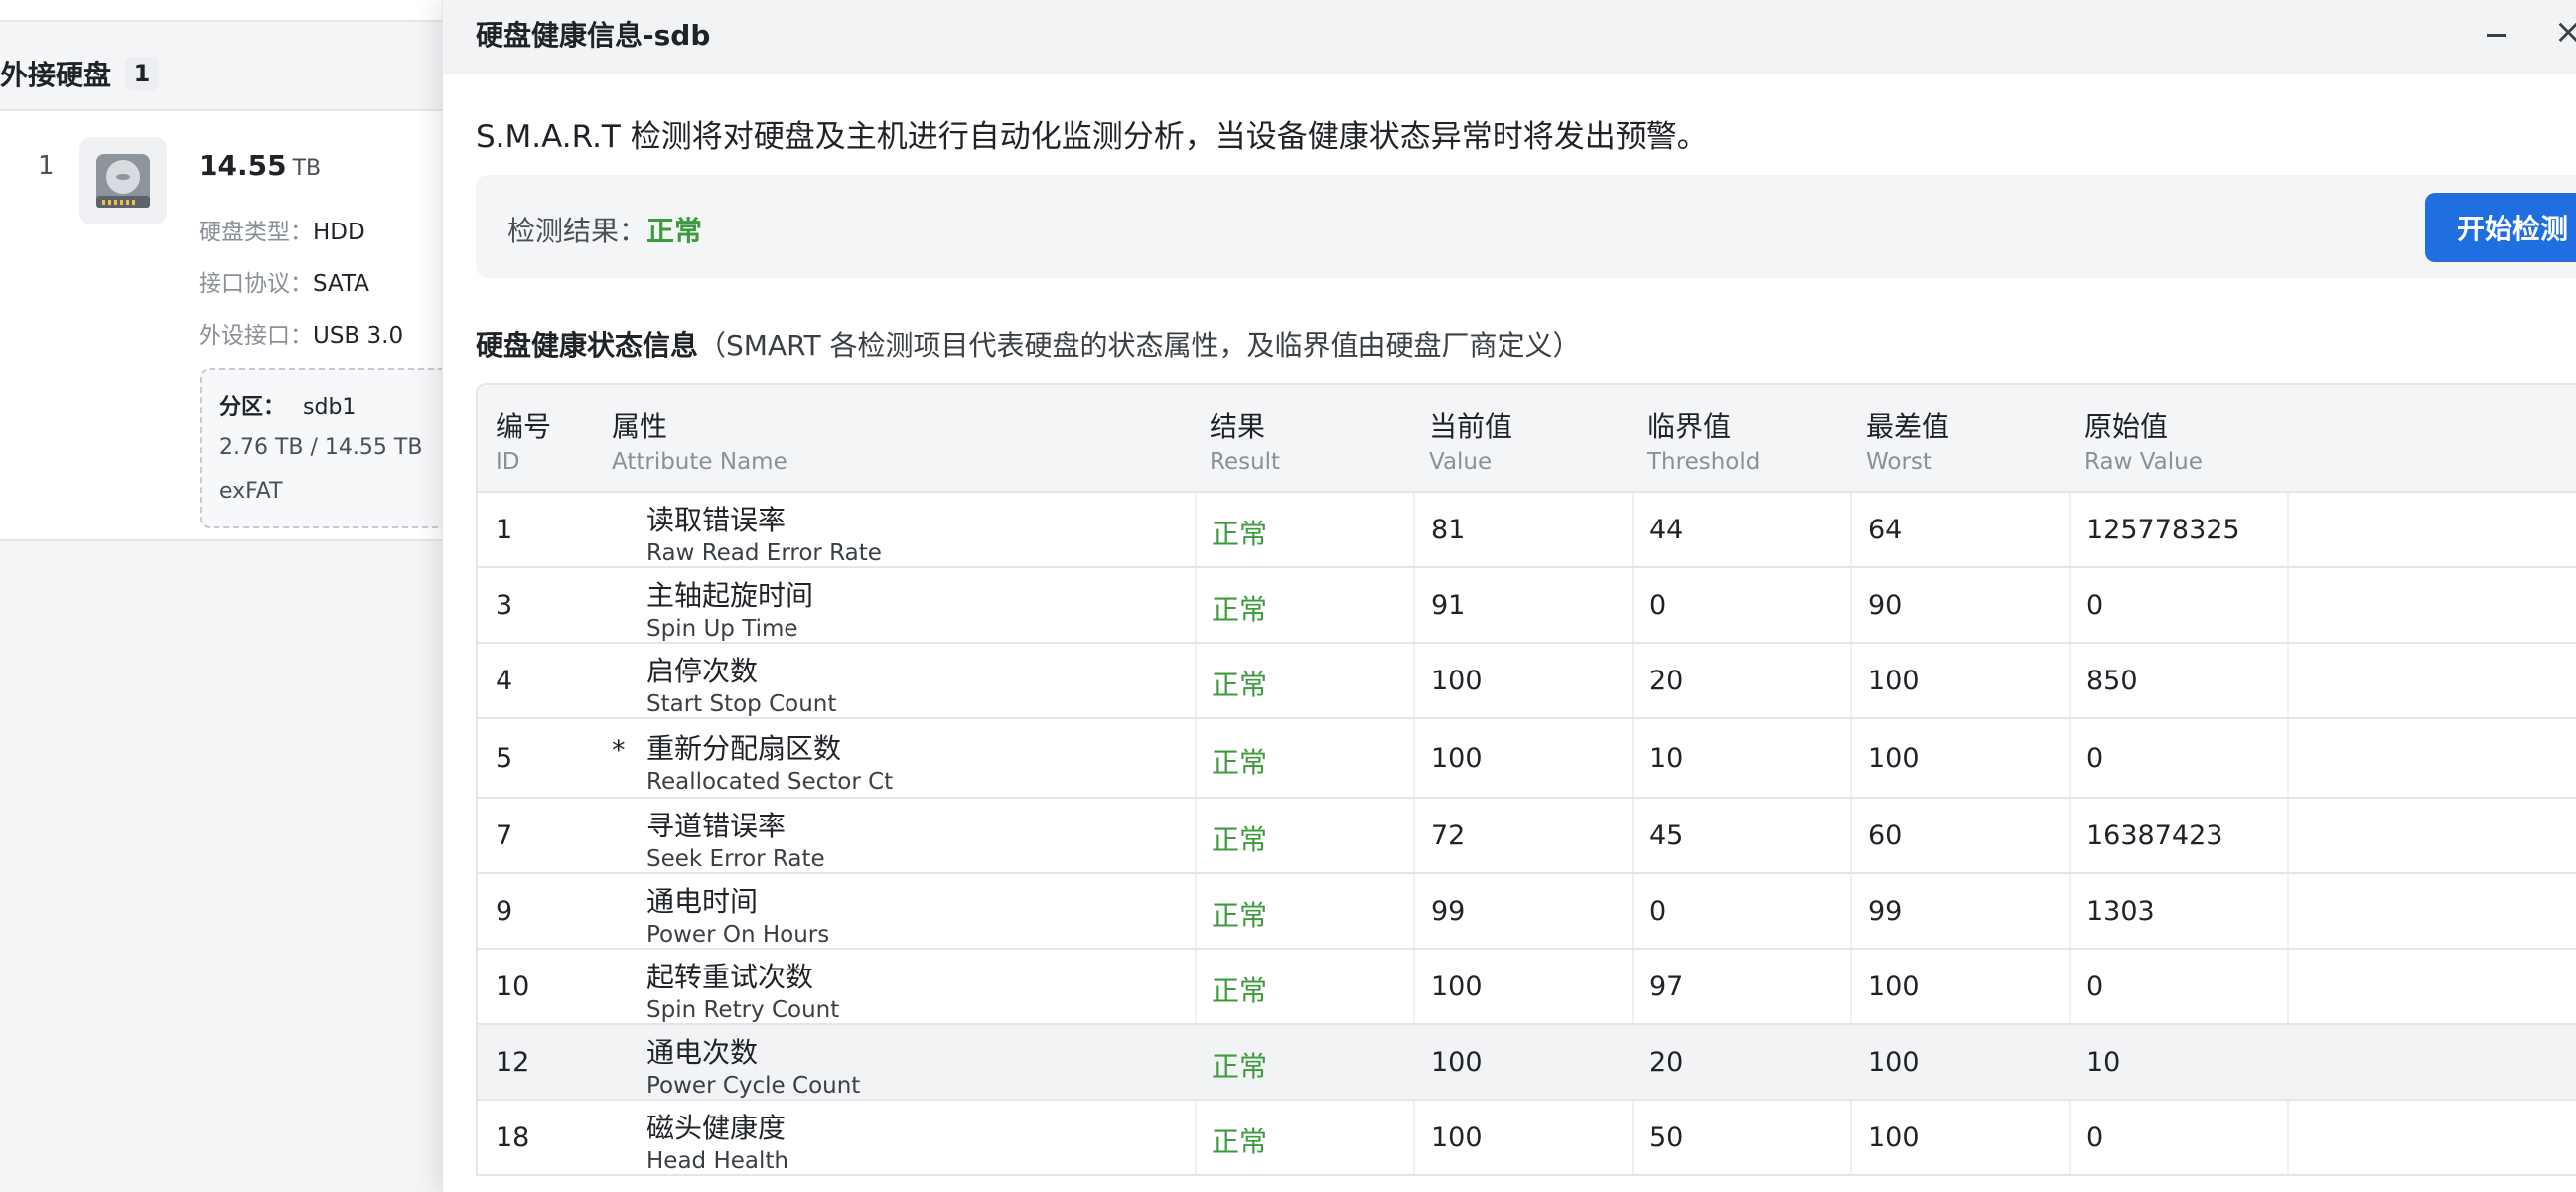  I want to click on row-attribute-en: Reallocated Sector Ct, so click(770, 782).